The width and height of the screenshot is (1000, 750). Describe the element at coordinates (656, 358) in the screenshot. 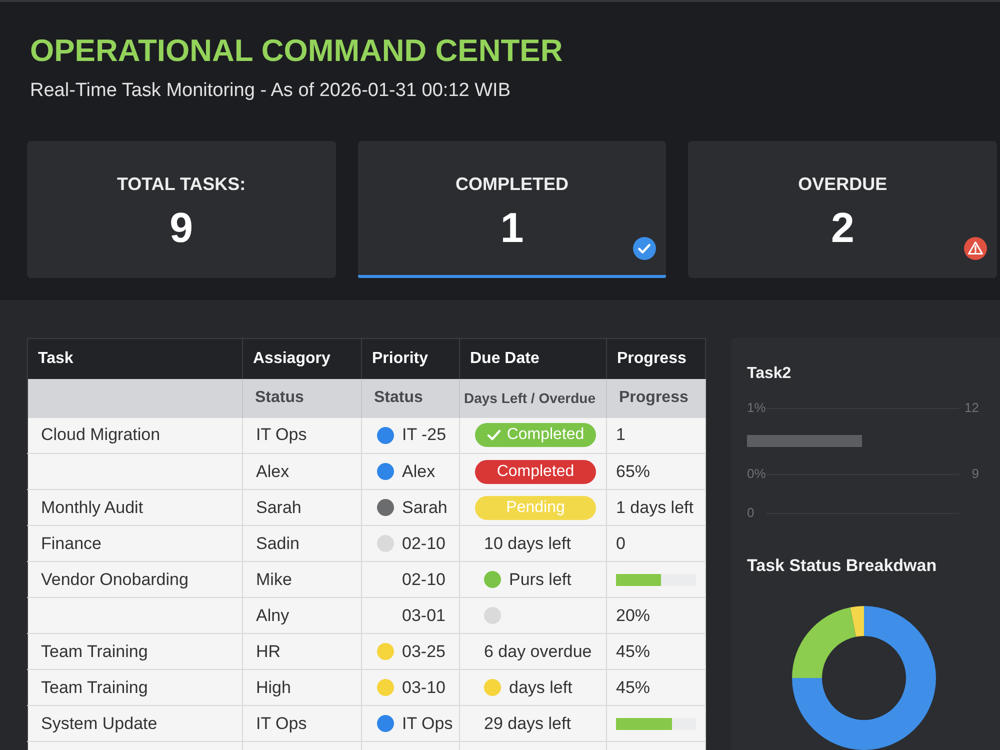

I see `column-header: Progress` at that location.